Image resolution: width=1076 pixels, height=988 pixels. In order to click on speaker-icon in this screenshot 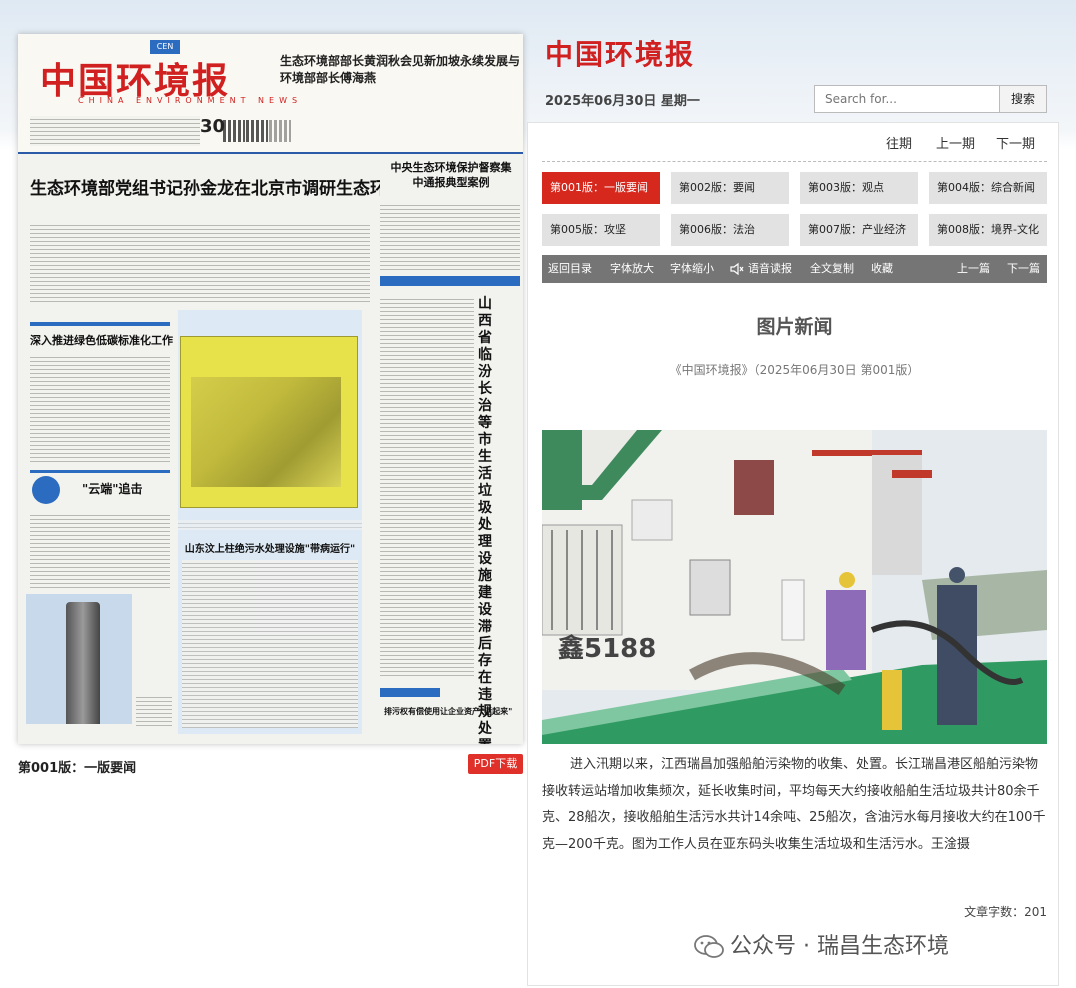, I will do `click(737, 269)`.